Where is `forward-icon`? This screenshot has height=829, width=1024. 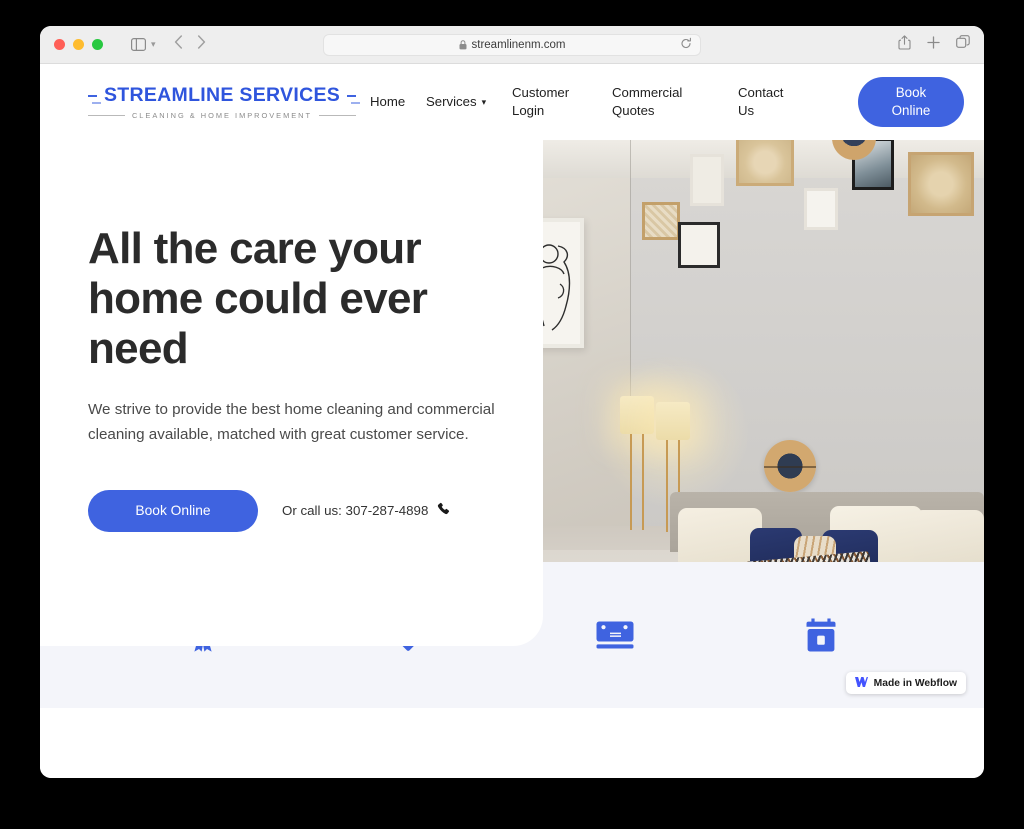
forward-icon is located at coordinates (201, 44).